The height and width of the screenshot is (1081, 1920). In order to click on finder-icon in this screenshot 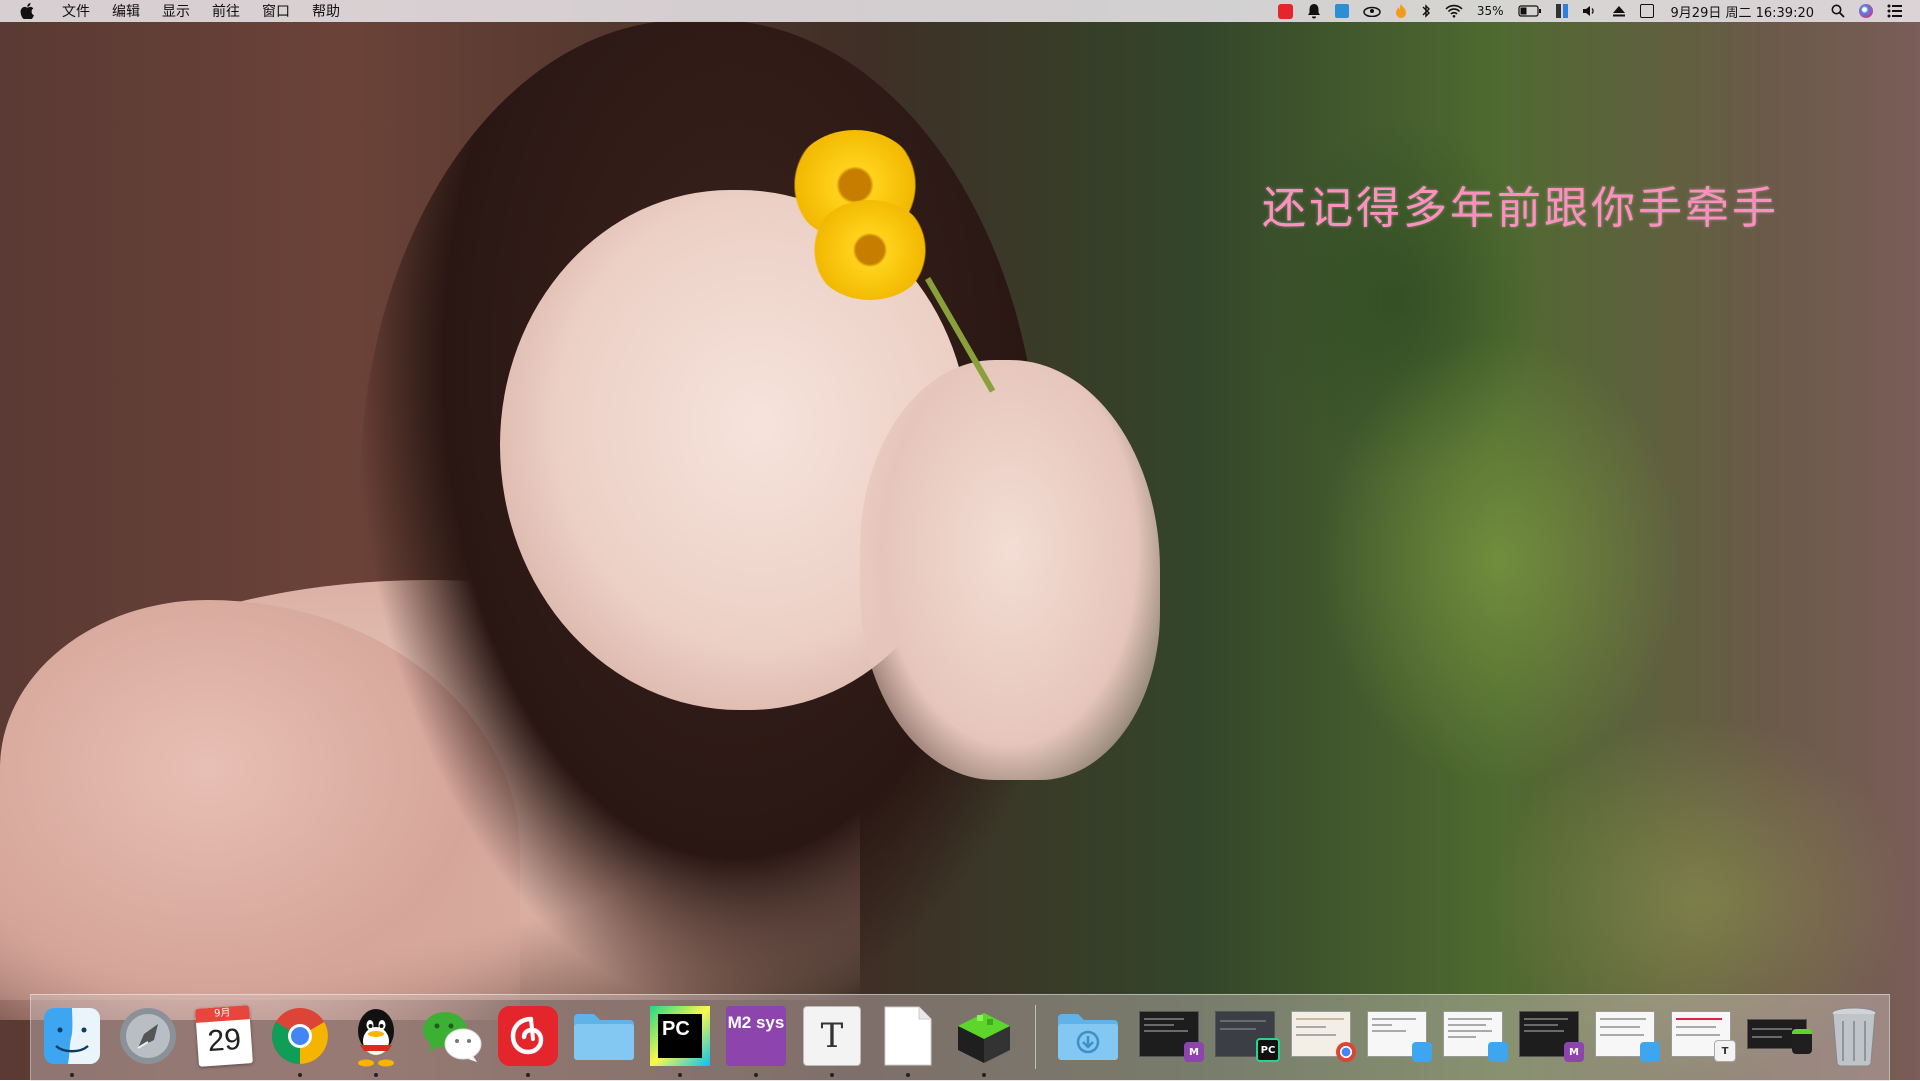, I will do `click(72, 1040)`.